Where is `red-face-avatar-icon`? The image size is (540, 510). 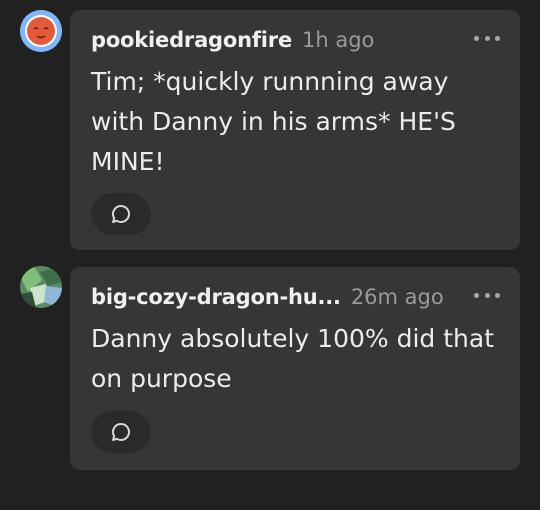
red-face-avatar-icon is located at coordinates (41, 31).